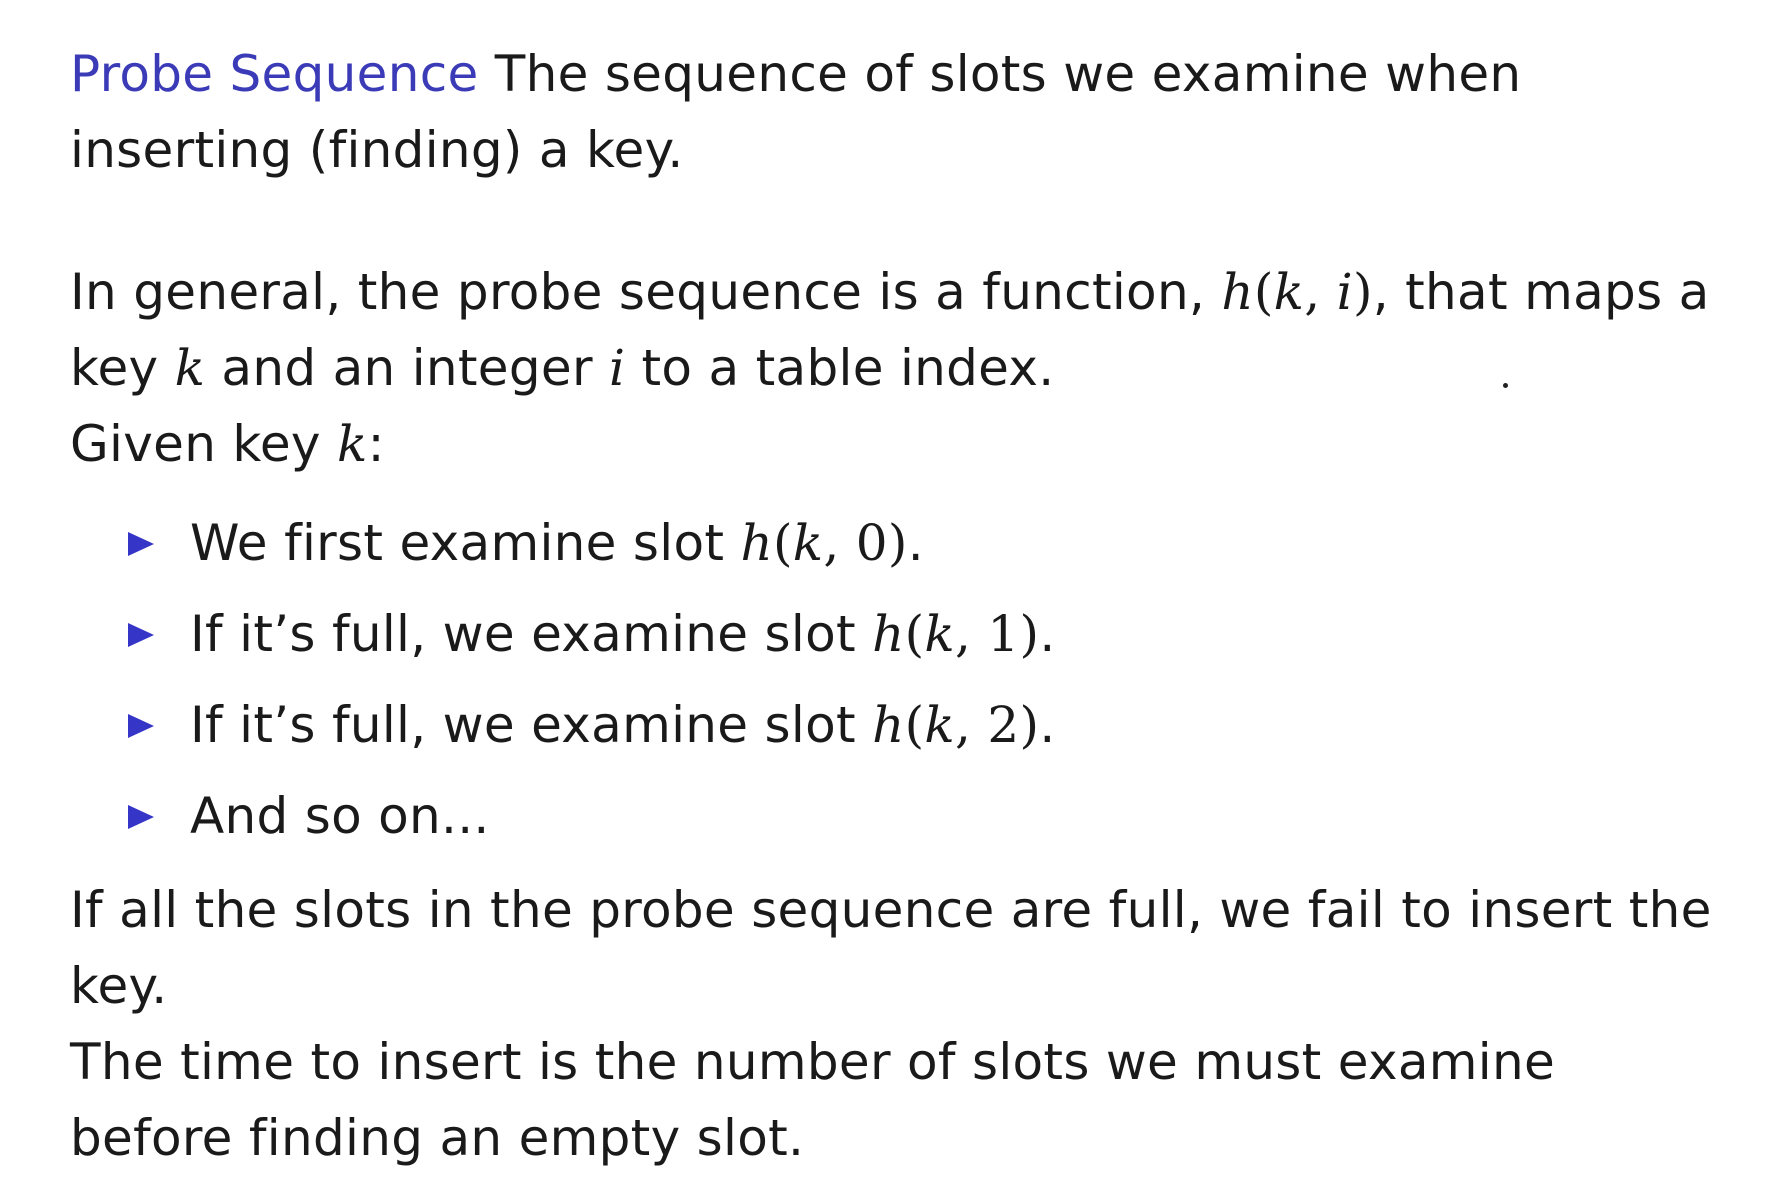  Describe the element at coordinates (274, 74) in the screenshot. I see `term-probe-sequence: Probe Sequence` at that location.